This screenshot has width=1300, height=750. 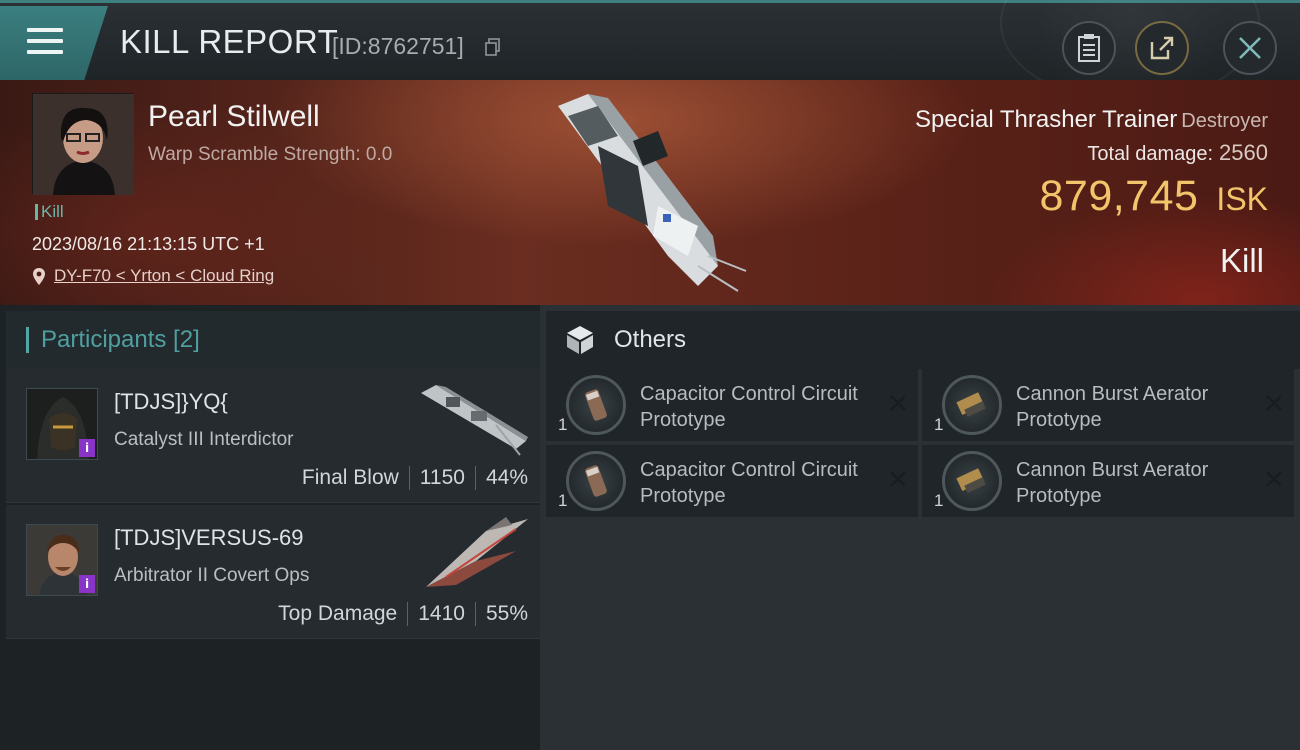 I want to click on total-damage: Total damage: 2560, so click(x=1177, y=153).